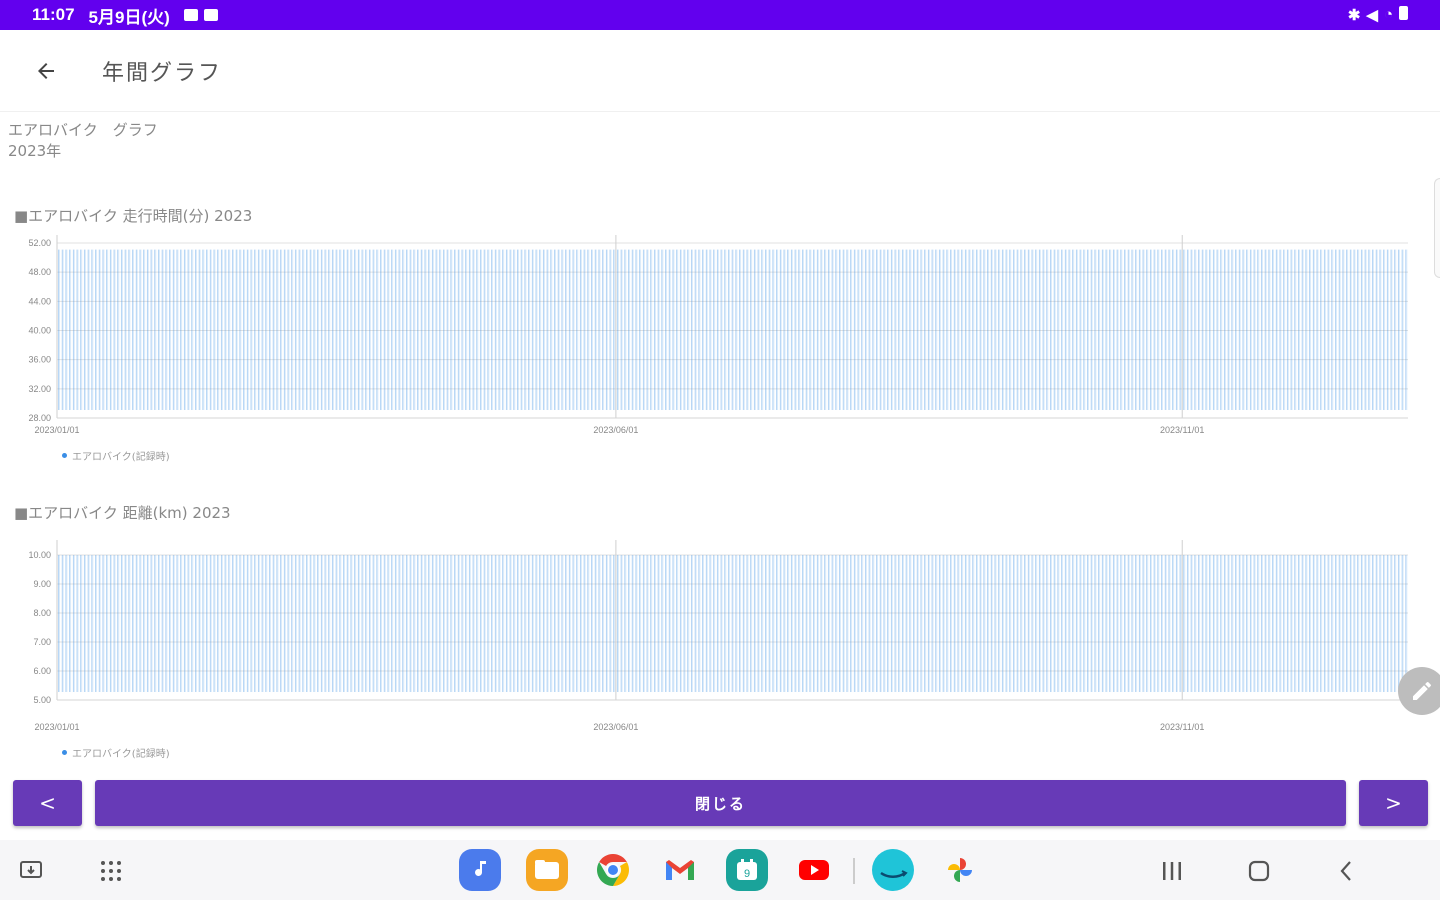  I want to click on mute-icon: ◀, so click(1372, 15).